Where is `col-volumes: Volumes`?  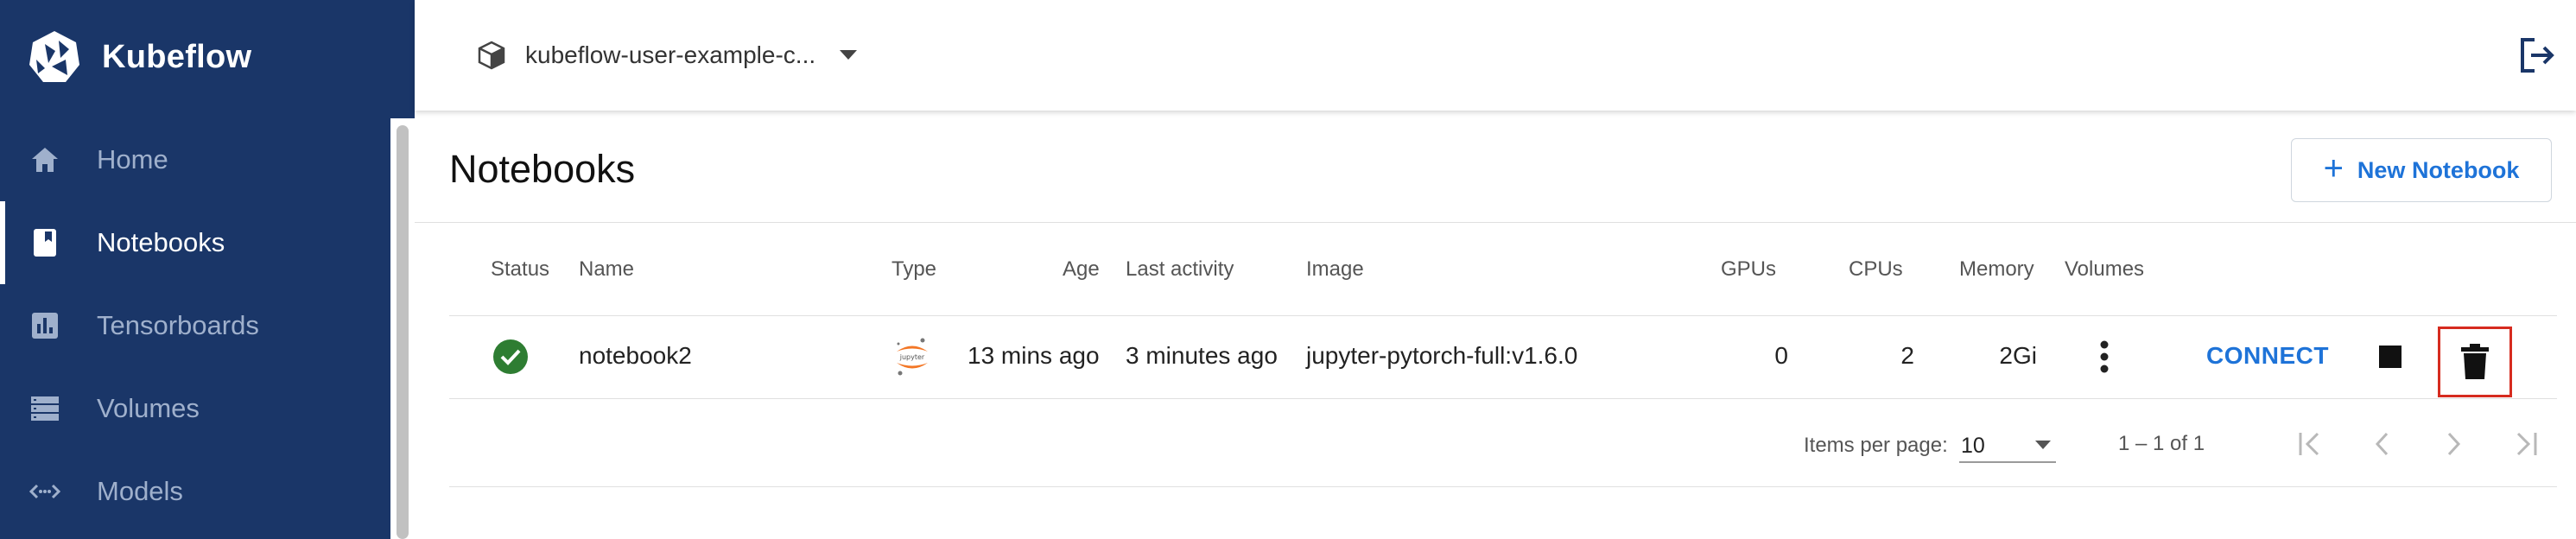
col-volumes: Volumes is located at coordinates (2104, 269).